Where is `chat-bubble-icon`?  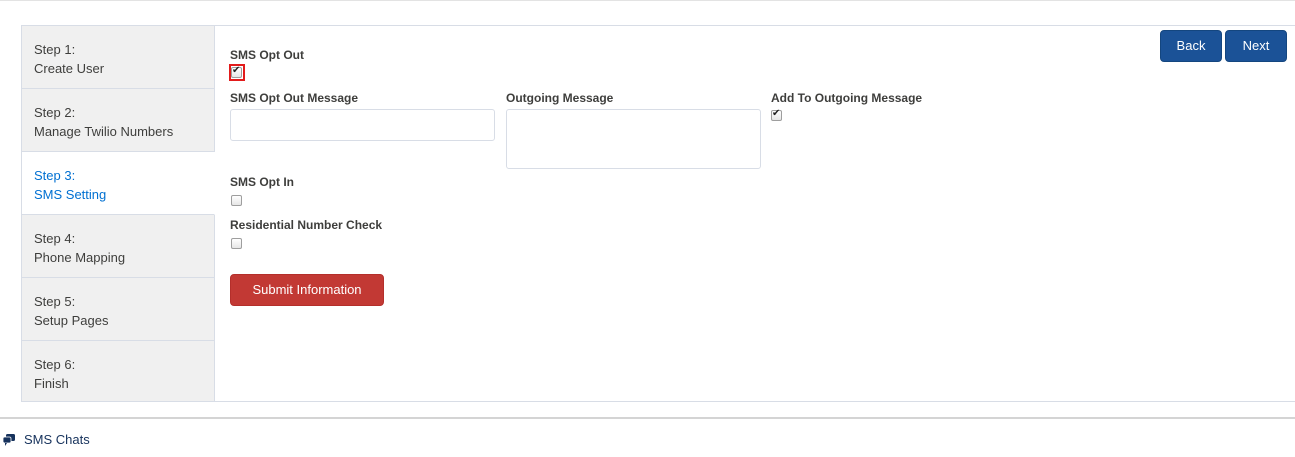
chat-bubble-icon is located at coordinates (9, 440).